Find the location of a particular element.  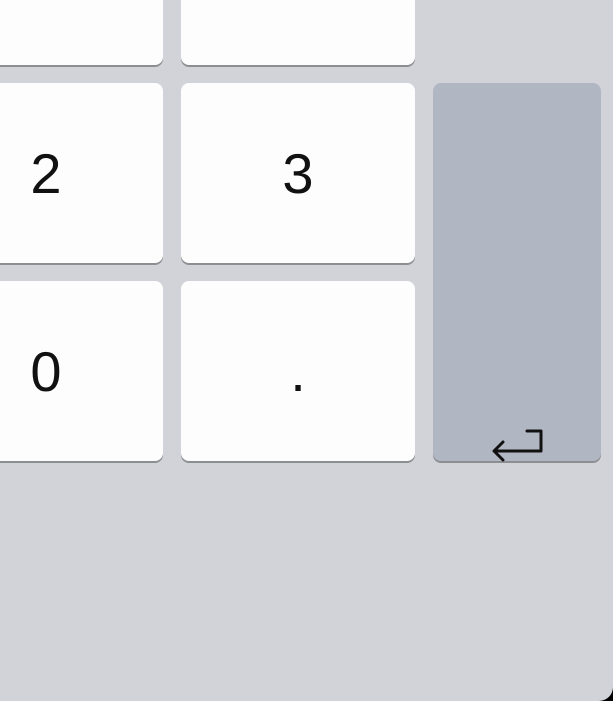

keypad-key: . is located at coordinates (298, 371).